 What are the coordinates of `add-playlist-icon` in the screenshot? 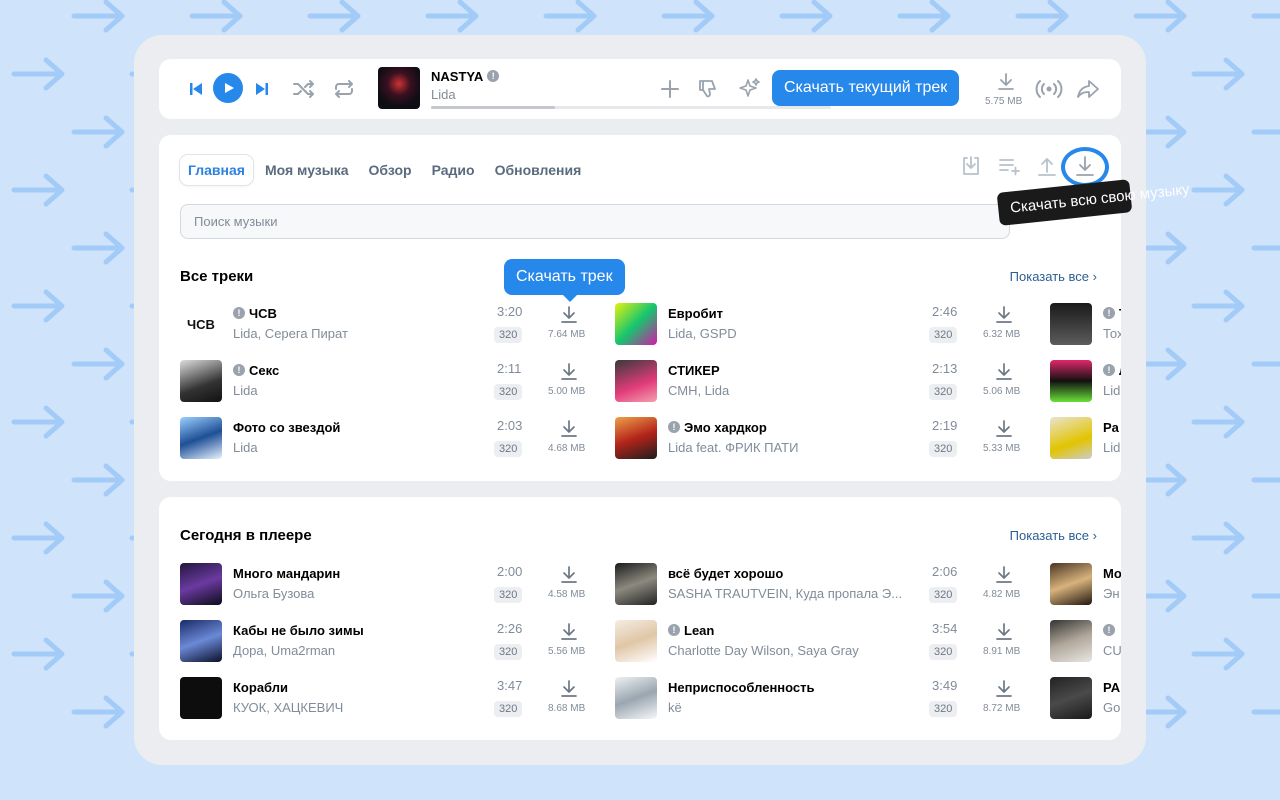 It's located at (1009, 166).